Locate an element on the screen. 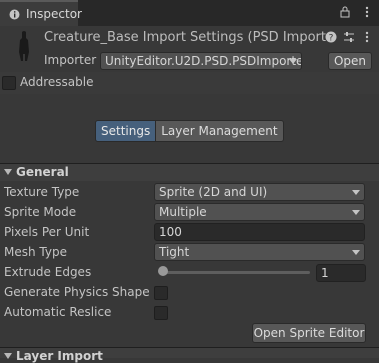 The height and width of the screenshot is (363, 379). open-sprite-editor-button: Open Sprite Editor is located at coordinates (309, 333).